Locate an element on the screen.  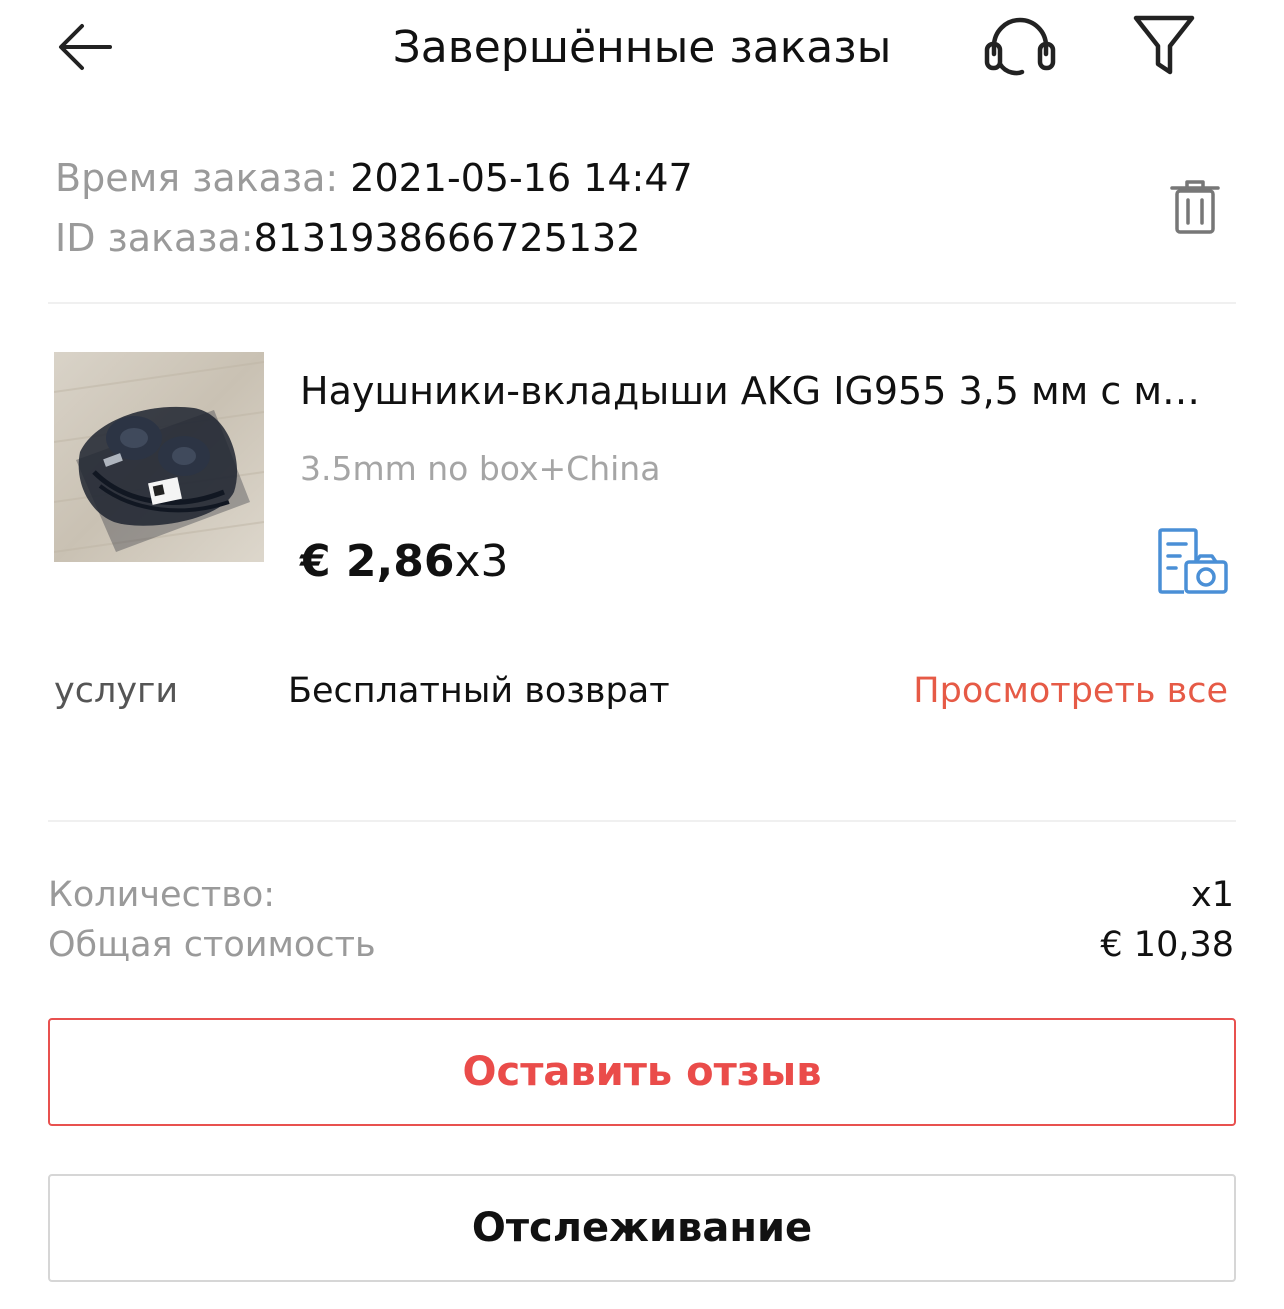
order-id-value: 8131938666725132 is located at coordinates (447, 238).